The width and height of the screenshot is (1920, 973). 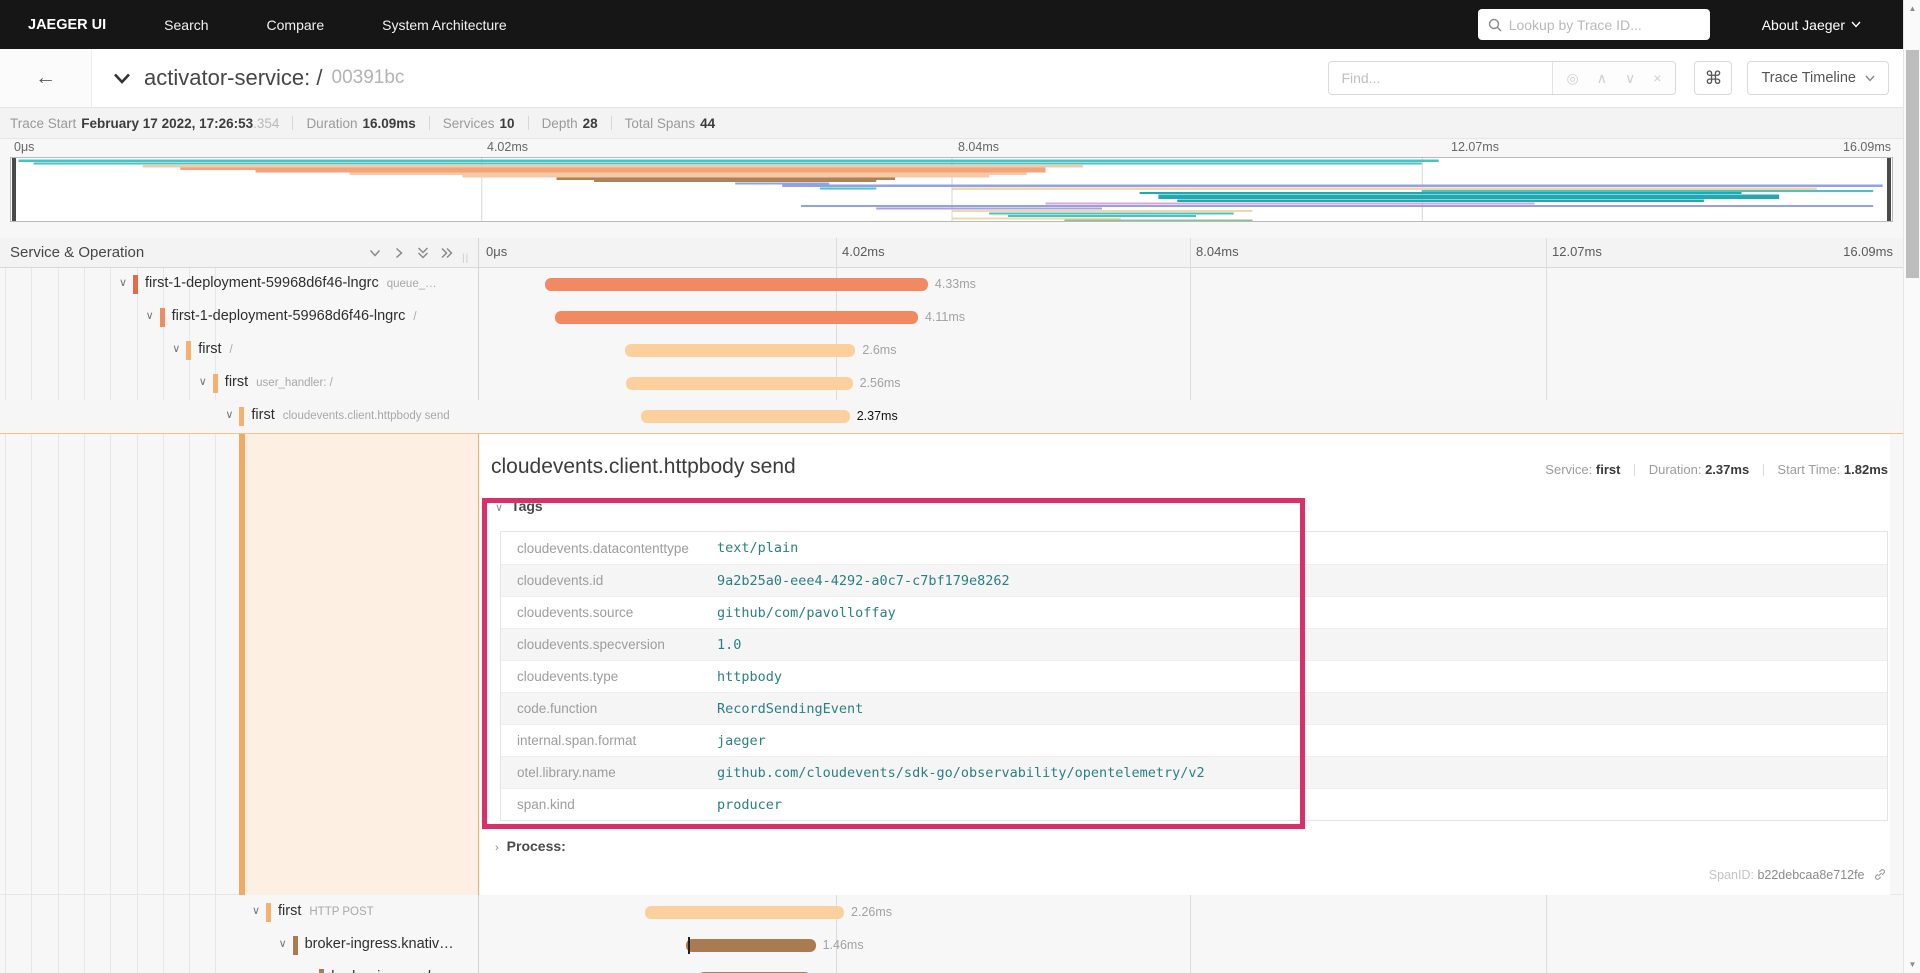 I want to click on about-jaeger-menu: About Jaeger, so click(x=1811, y=25).